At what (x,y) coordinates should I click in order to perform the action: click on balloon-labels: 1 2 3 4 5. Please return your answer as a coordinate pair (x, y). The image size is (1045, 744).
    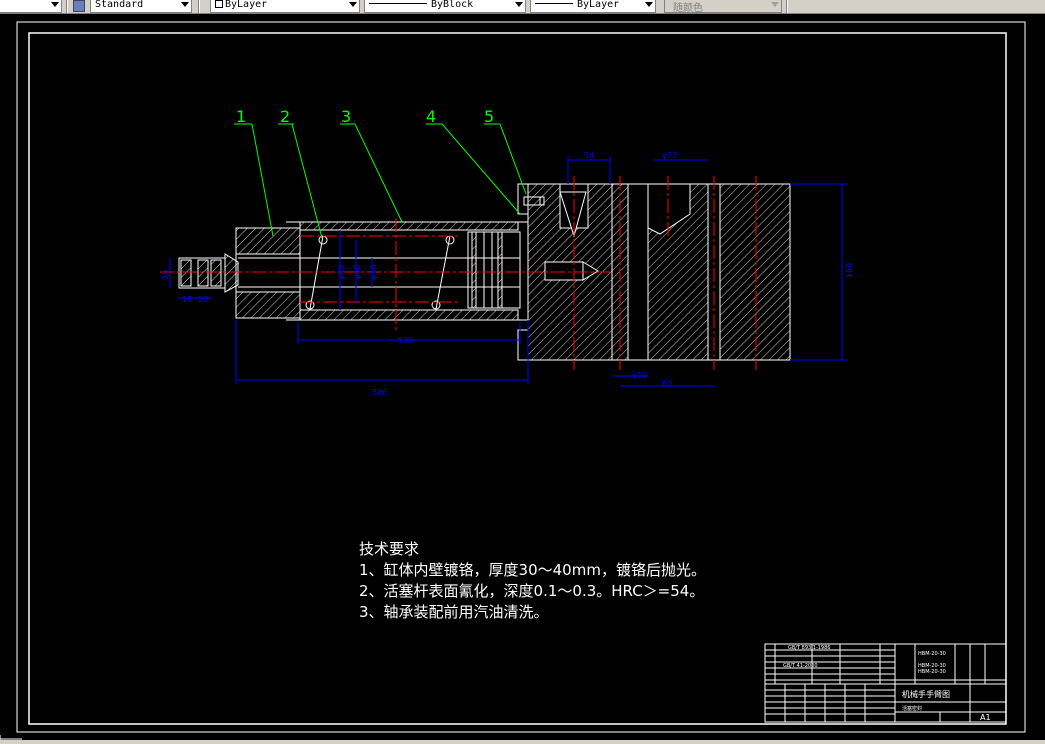
    Looking at the image, I should click on (365, 116).